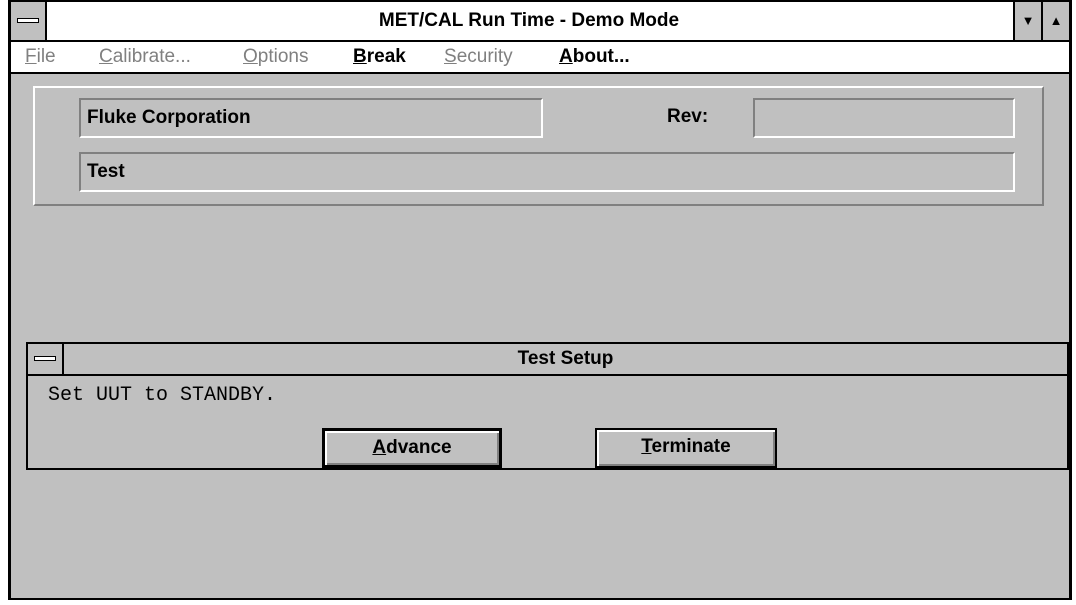 The image size is (1076, 605). What do you see at coordinates (450, 56) in the screenshot?
I see `menu-security-accel: S` at bounding box center [450, 56].